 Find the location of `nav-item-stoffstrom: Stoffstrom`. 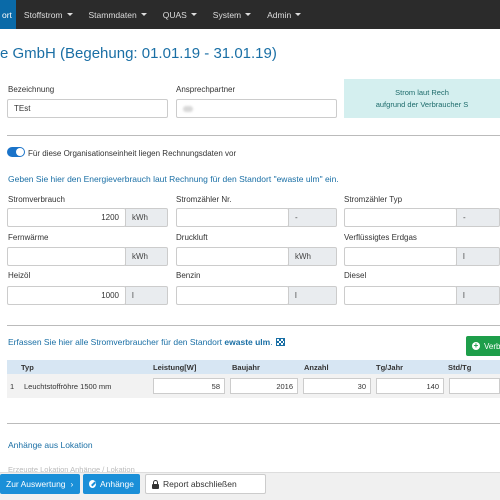

nav-item-stoffstrom: Stoffstrom is located at coordinates (48, 14).